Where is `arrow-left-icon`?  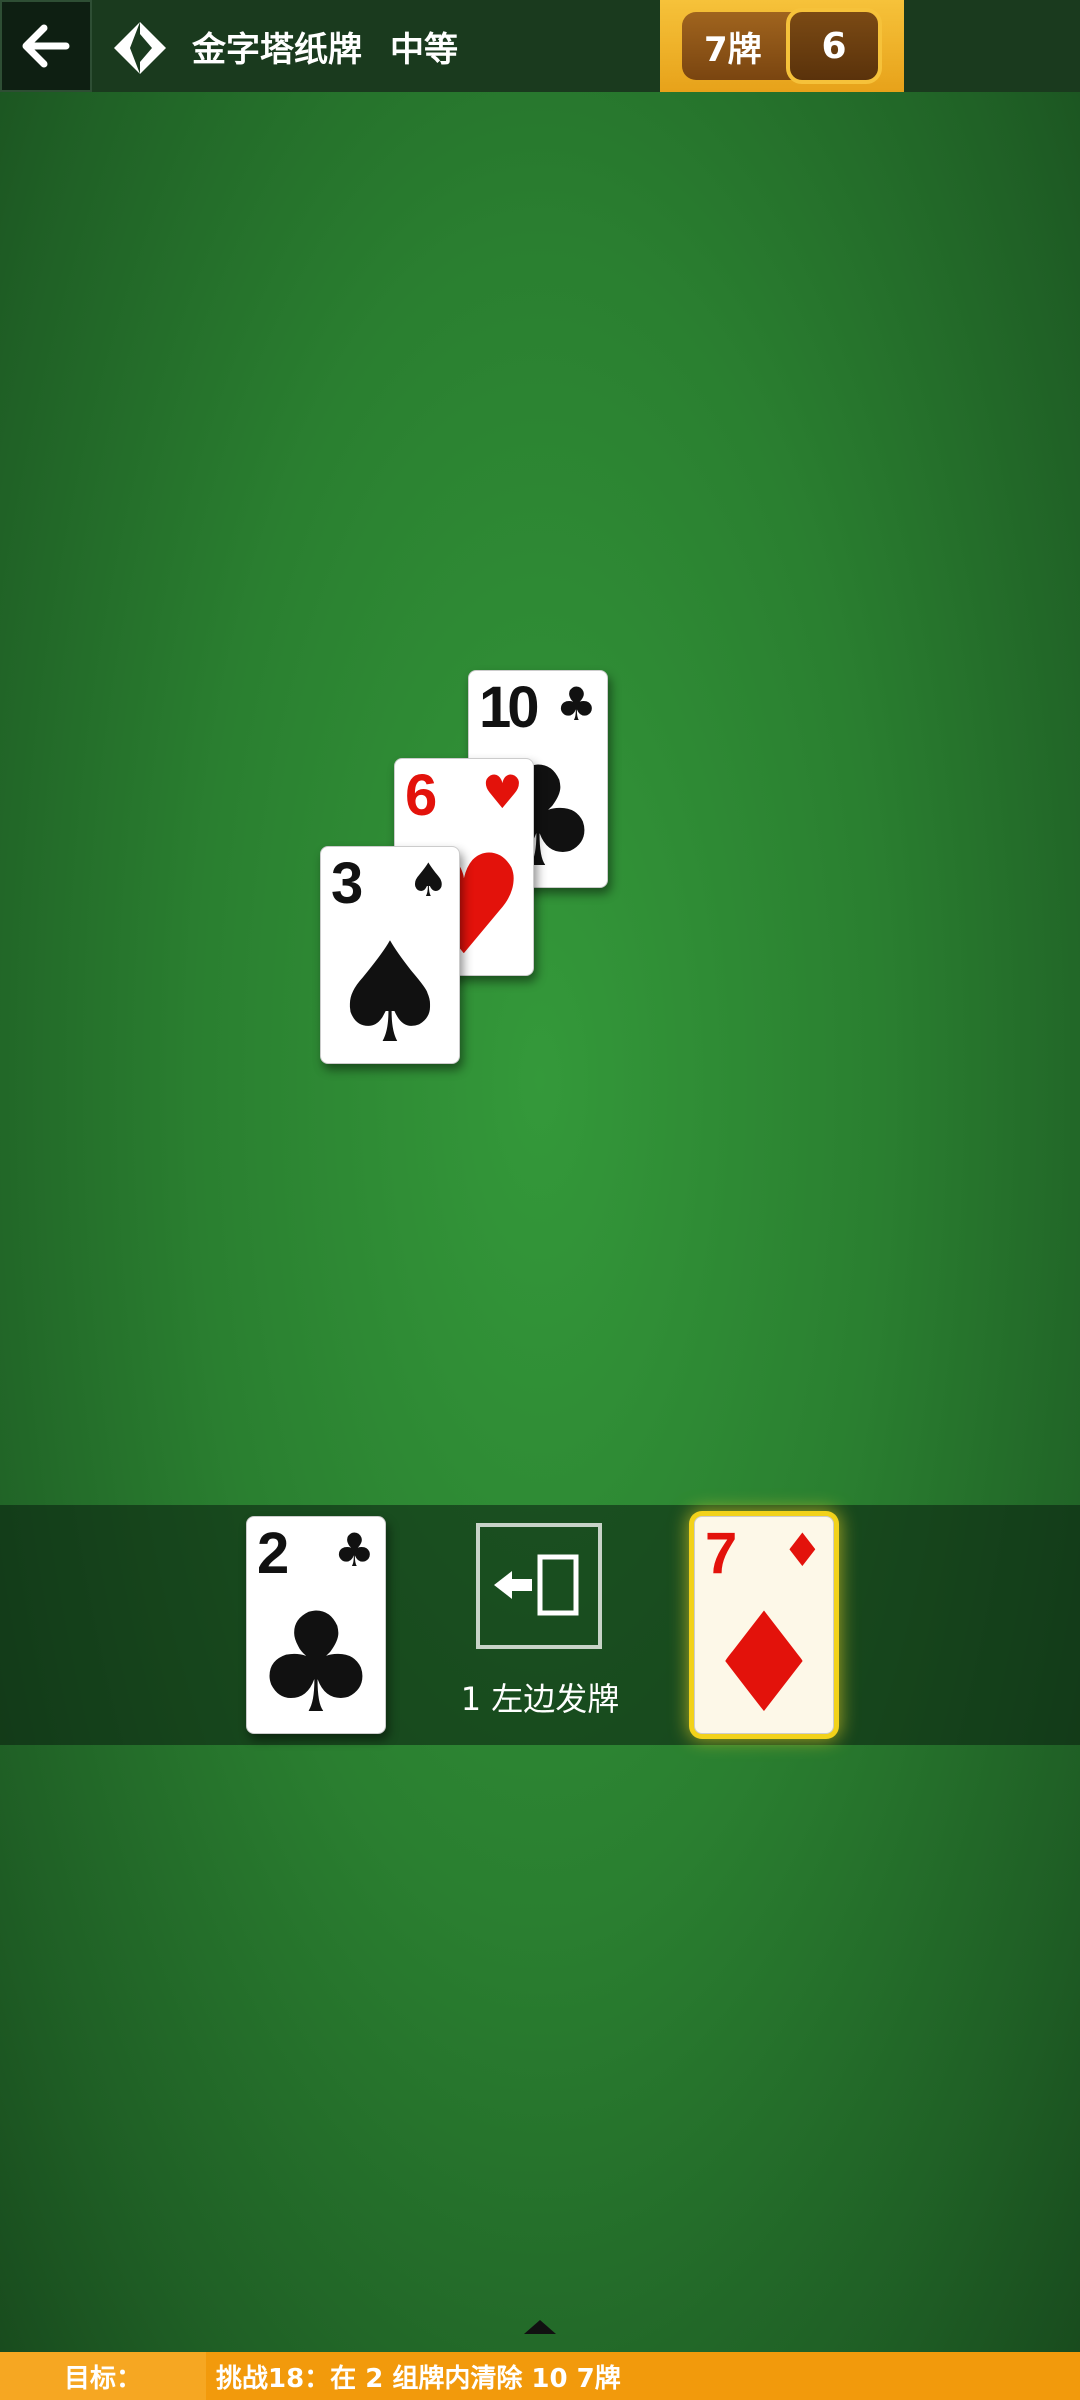 arrow-left-icon is located at coordinates (46, 46).